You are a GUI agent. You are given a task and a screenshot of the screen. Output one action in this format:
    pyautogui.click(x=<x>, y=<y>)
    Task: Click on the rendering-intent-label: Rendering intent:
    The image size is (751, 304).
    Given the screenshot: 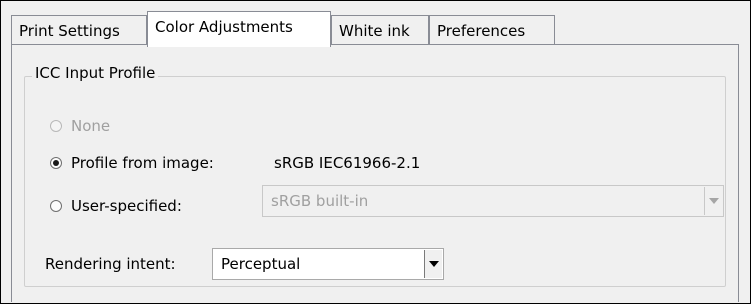 What is the action you would take?
    pyautogui.click(x=110, y=264)
    